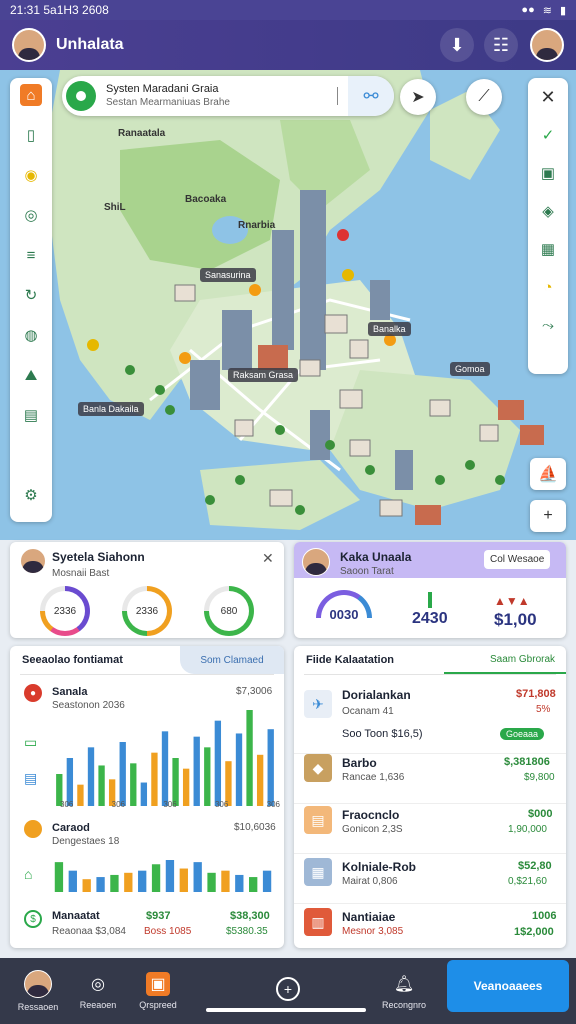  I want to click on route-icon: ⤳, so click(548, 325).